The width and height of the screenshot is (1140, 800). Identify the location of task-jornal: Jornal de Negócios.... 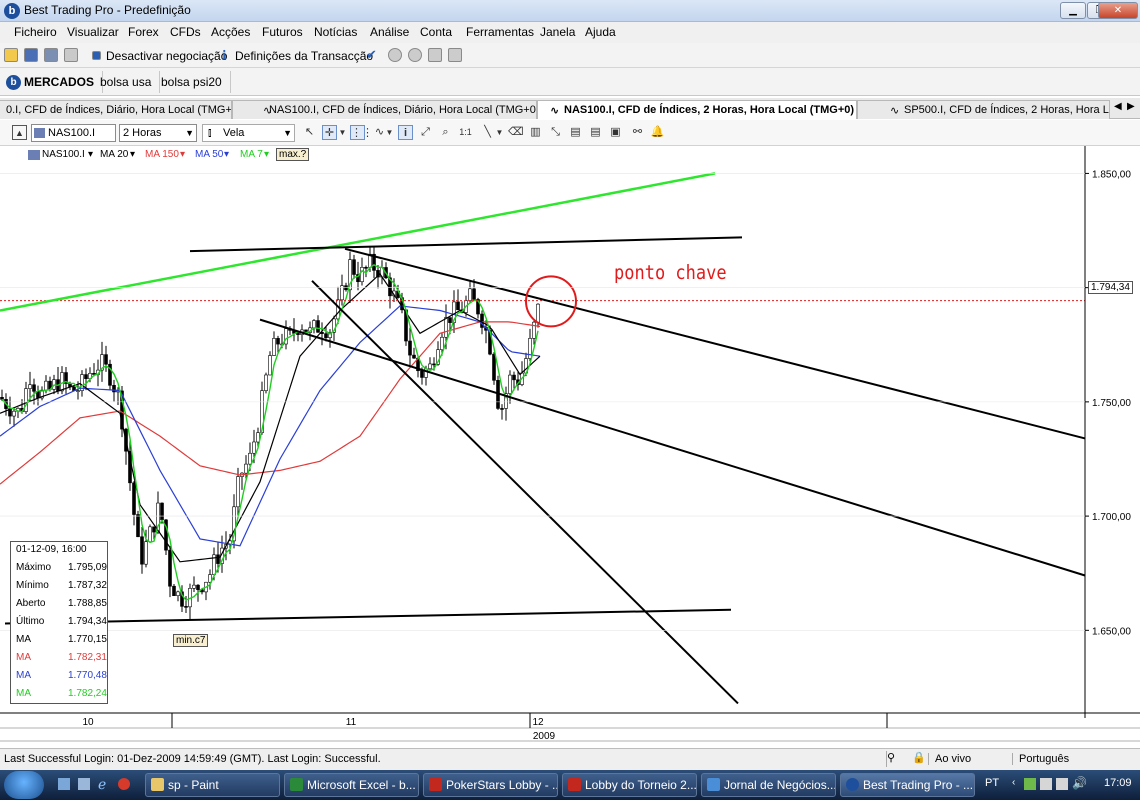
(768, 785).